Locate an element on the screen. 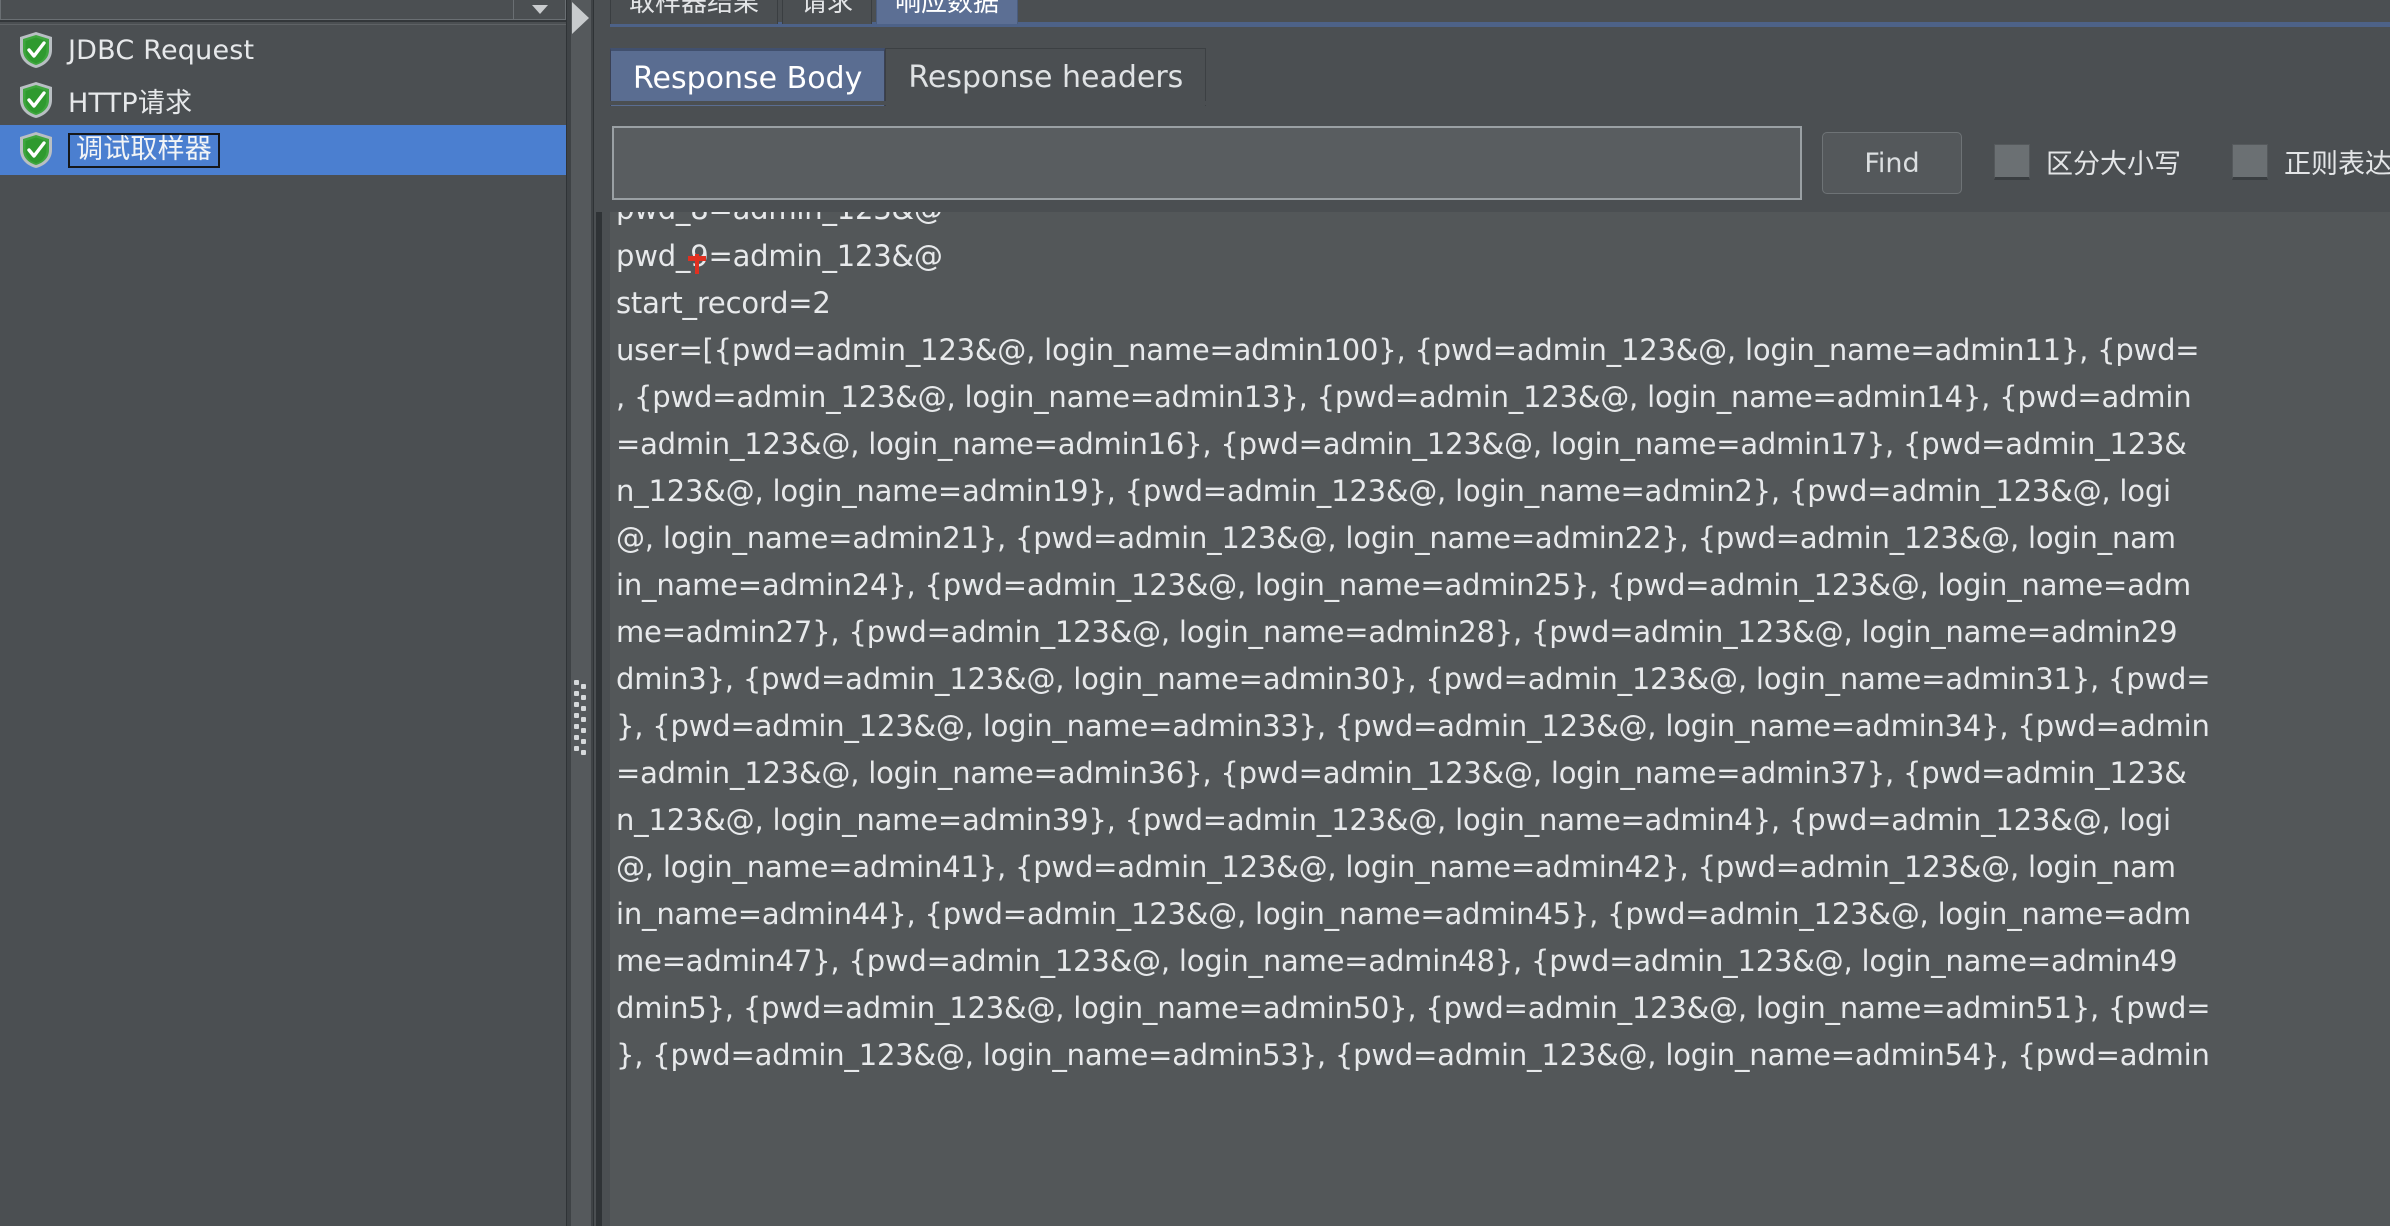  response-line: pwd_9=admin_123&@ is located at coordinates (779, 256).